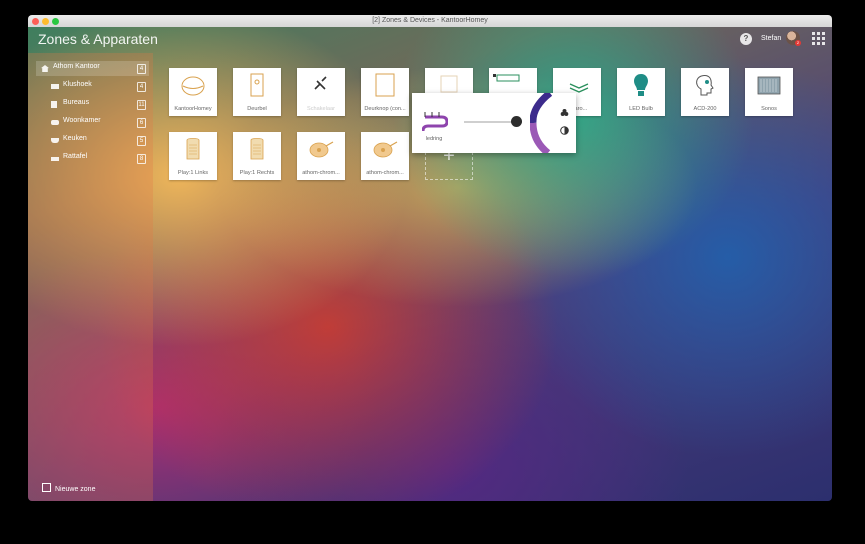 This screenshot has height=544, width=865. Describe the element at coordinates (769, 85) in the screenshot. I see `sonos-icon` at that location.